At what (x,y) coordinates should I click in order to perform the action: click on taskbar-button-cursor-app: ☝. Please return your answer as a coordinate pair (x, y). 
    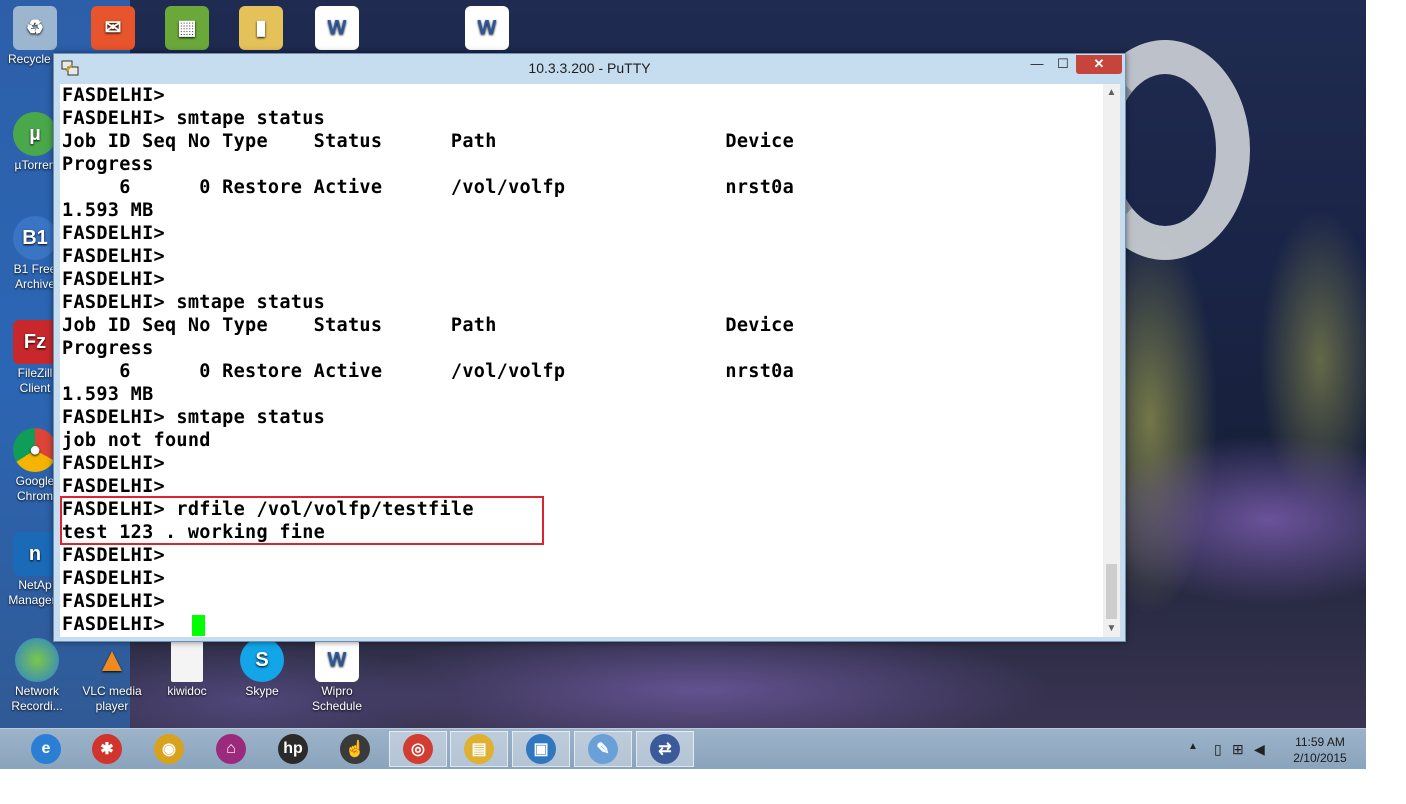
    Looking at the image, I should click on (355, 749).